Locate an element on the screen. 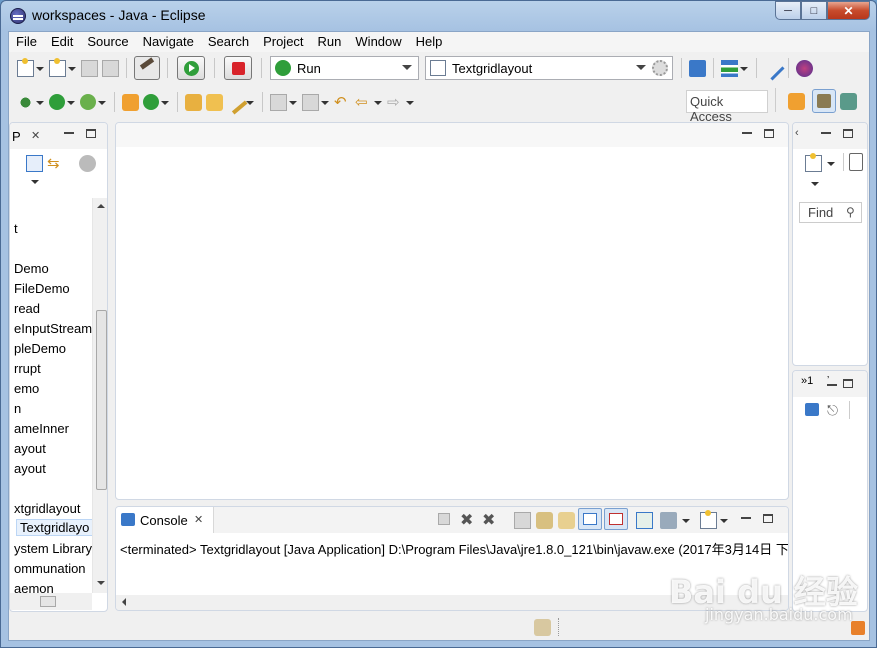 The image size is (877, 648). scroll-up-icon is located at coordinates (101, 206).